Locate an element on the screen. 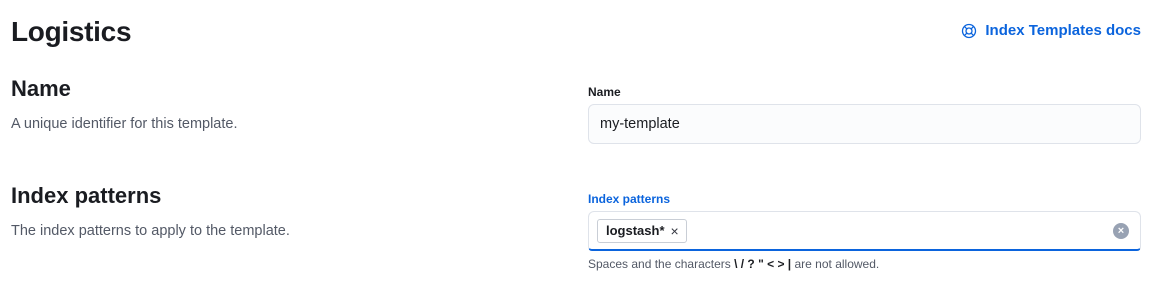 The image size is (1156, 291). name-input is located at coordinates (864, 124).